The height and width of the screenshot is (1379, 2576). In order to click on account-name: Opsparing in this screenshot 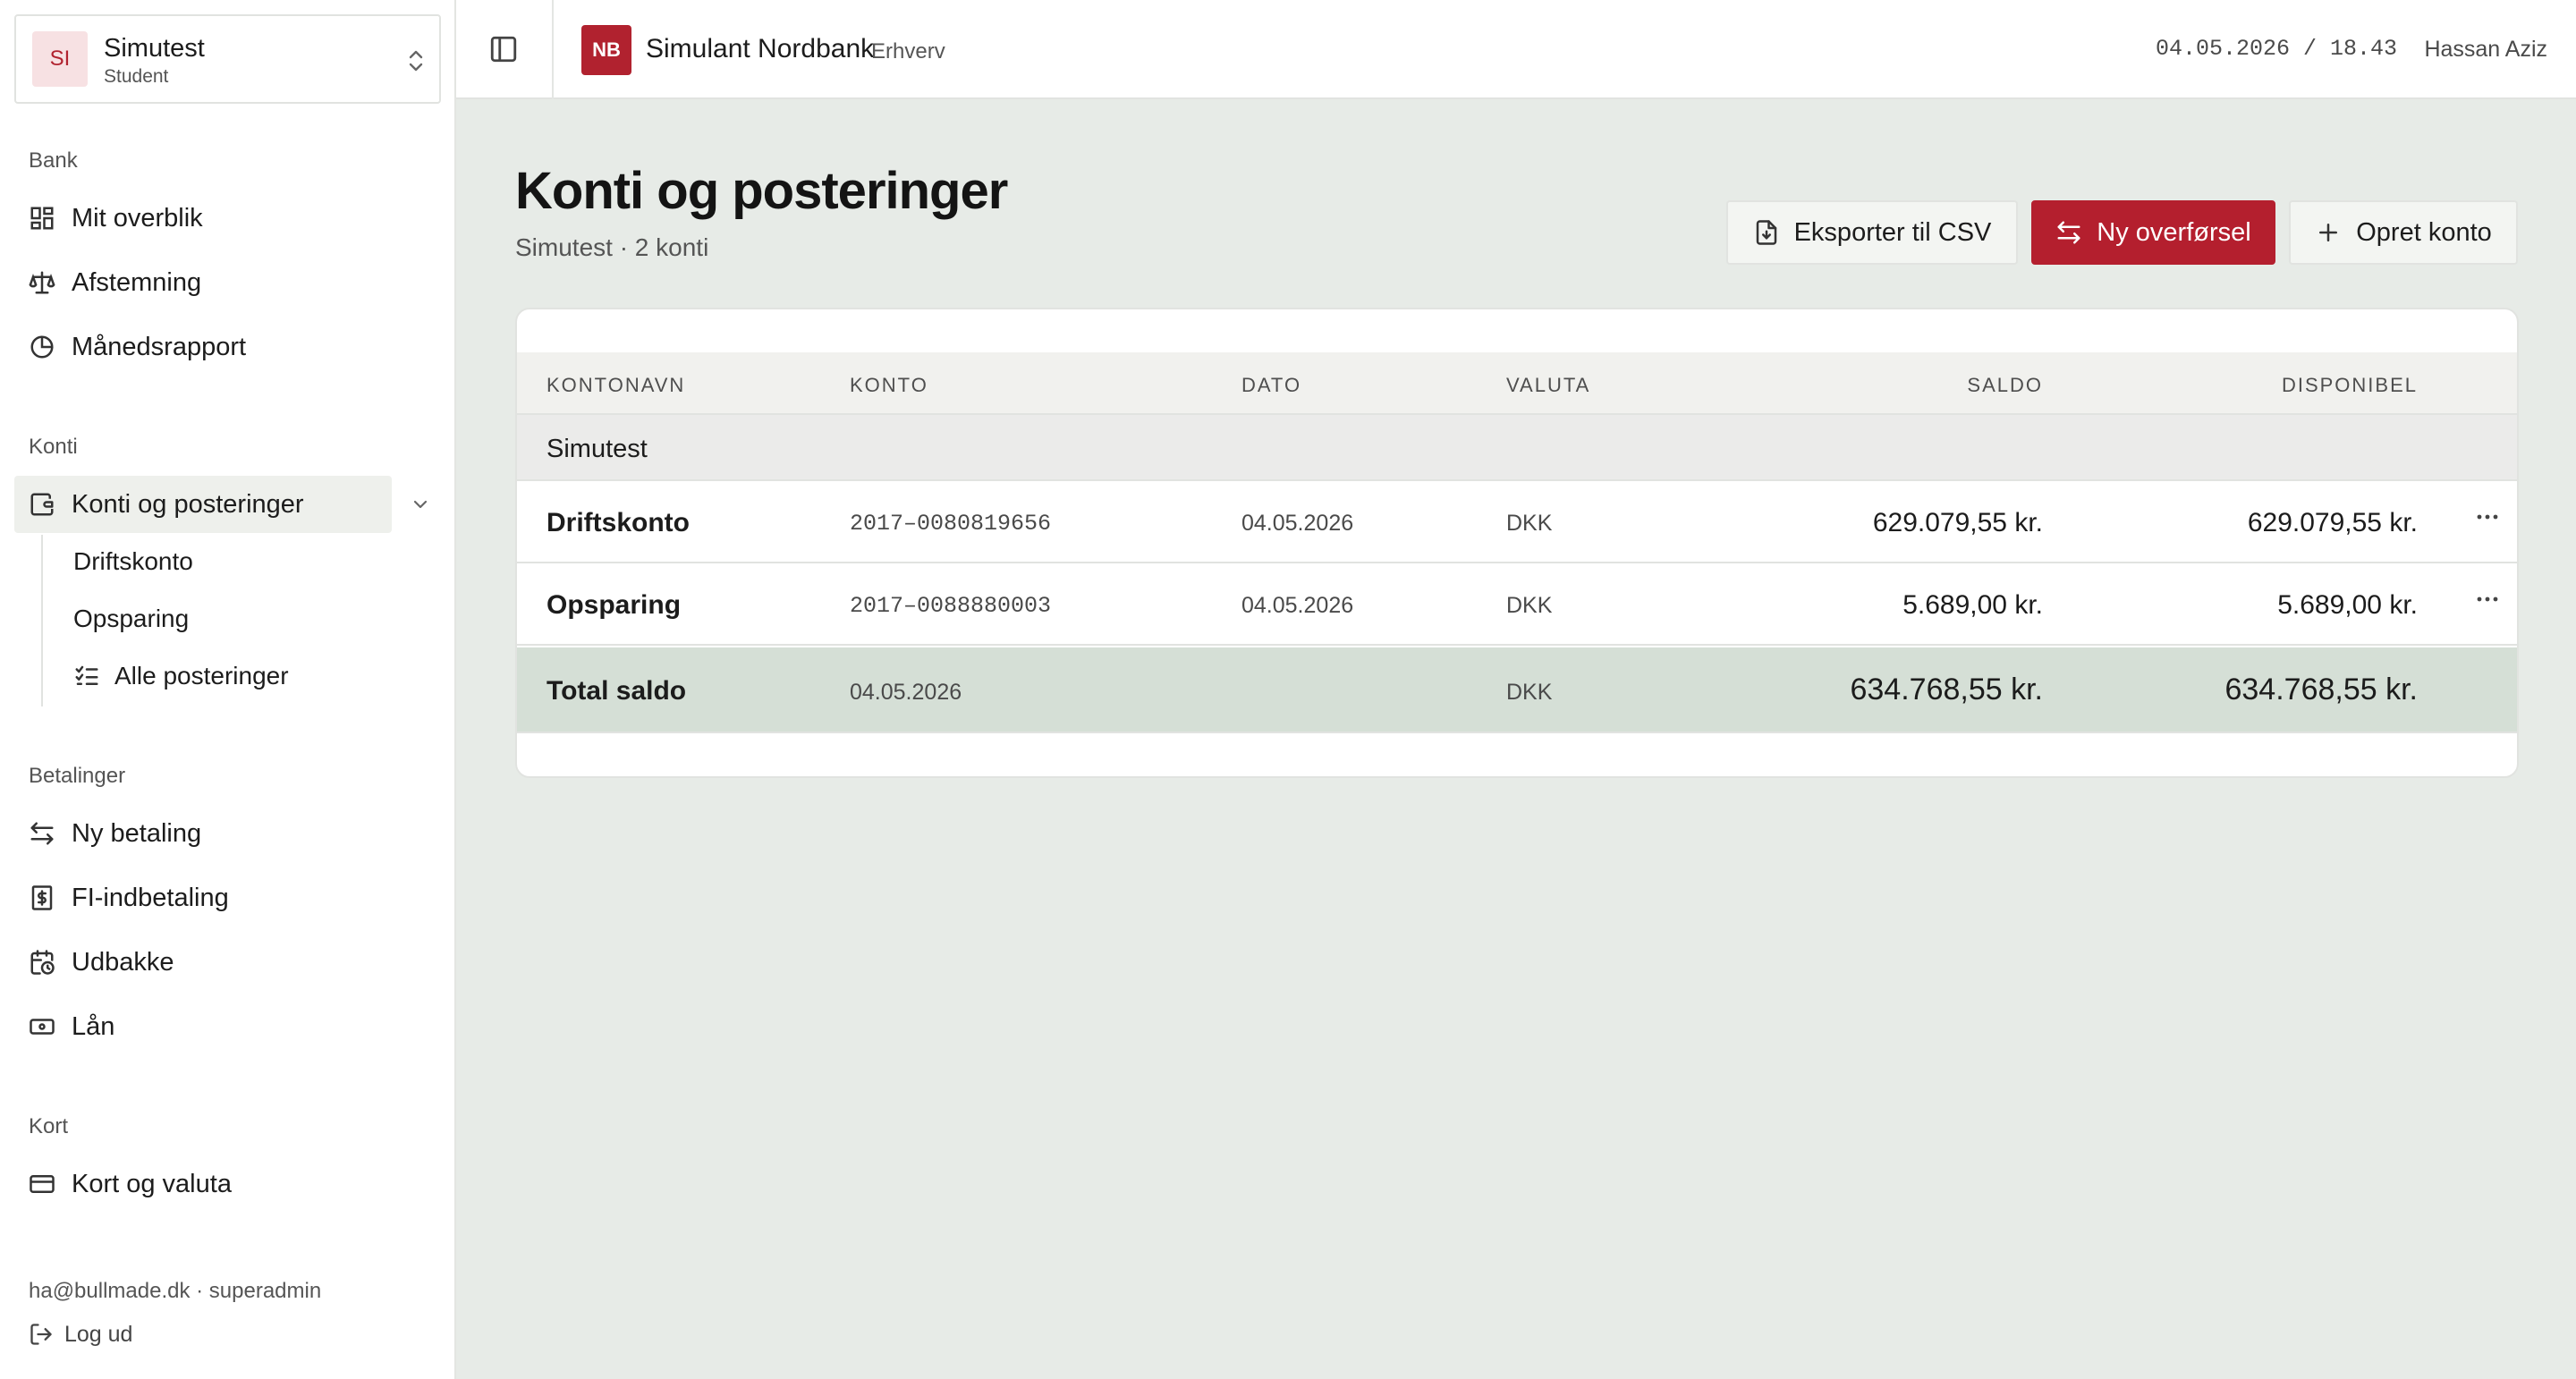, I will do `click(614, 605)`.